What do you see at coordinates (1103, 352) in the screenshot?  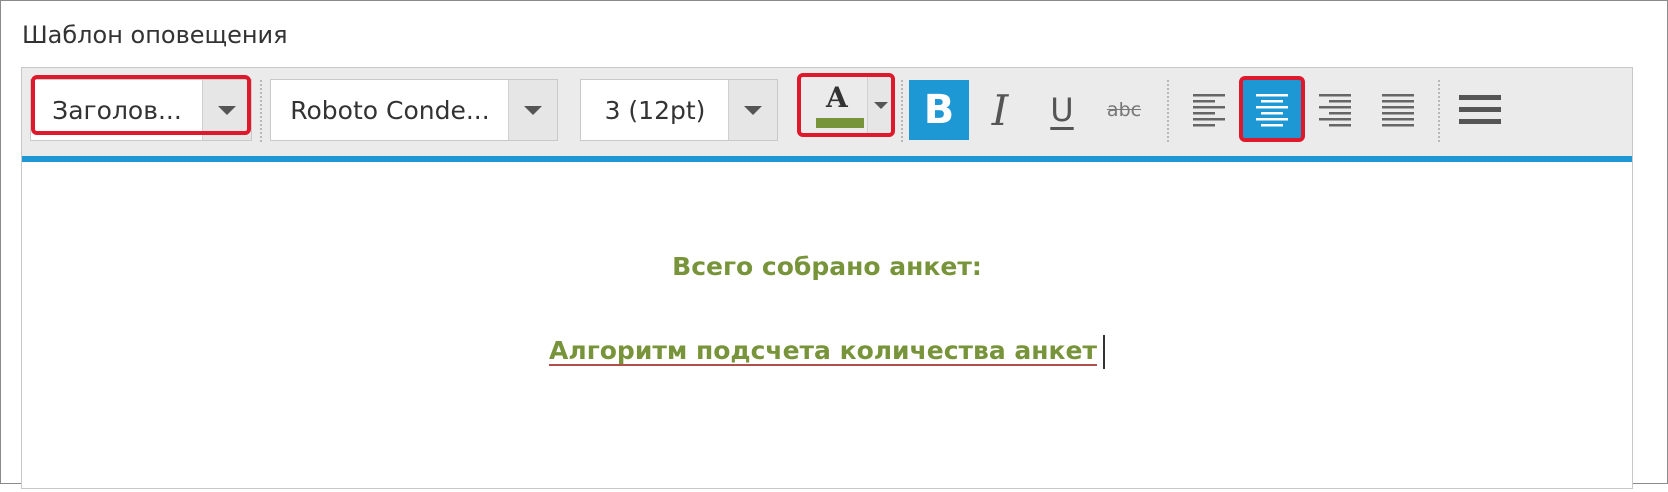 I see `text-cursor` at bounding box center [1103, 352].